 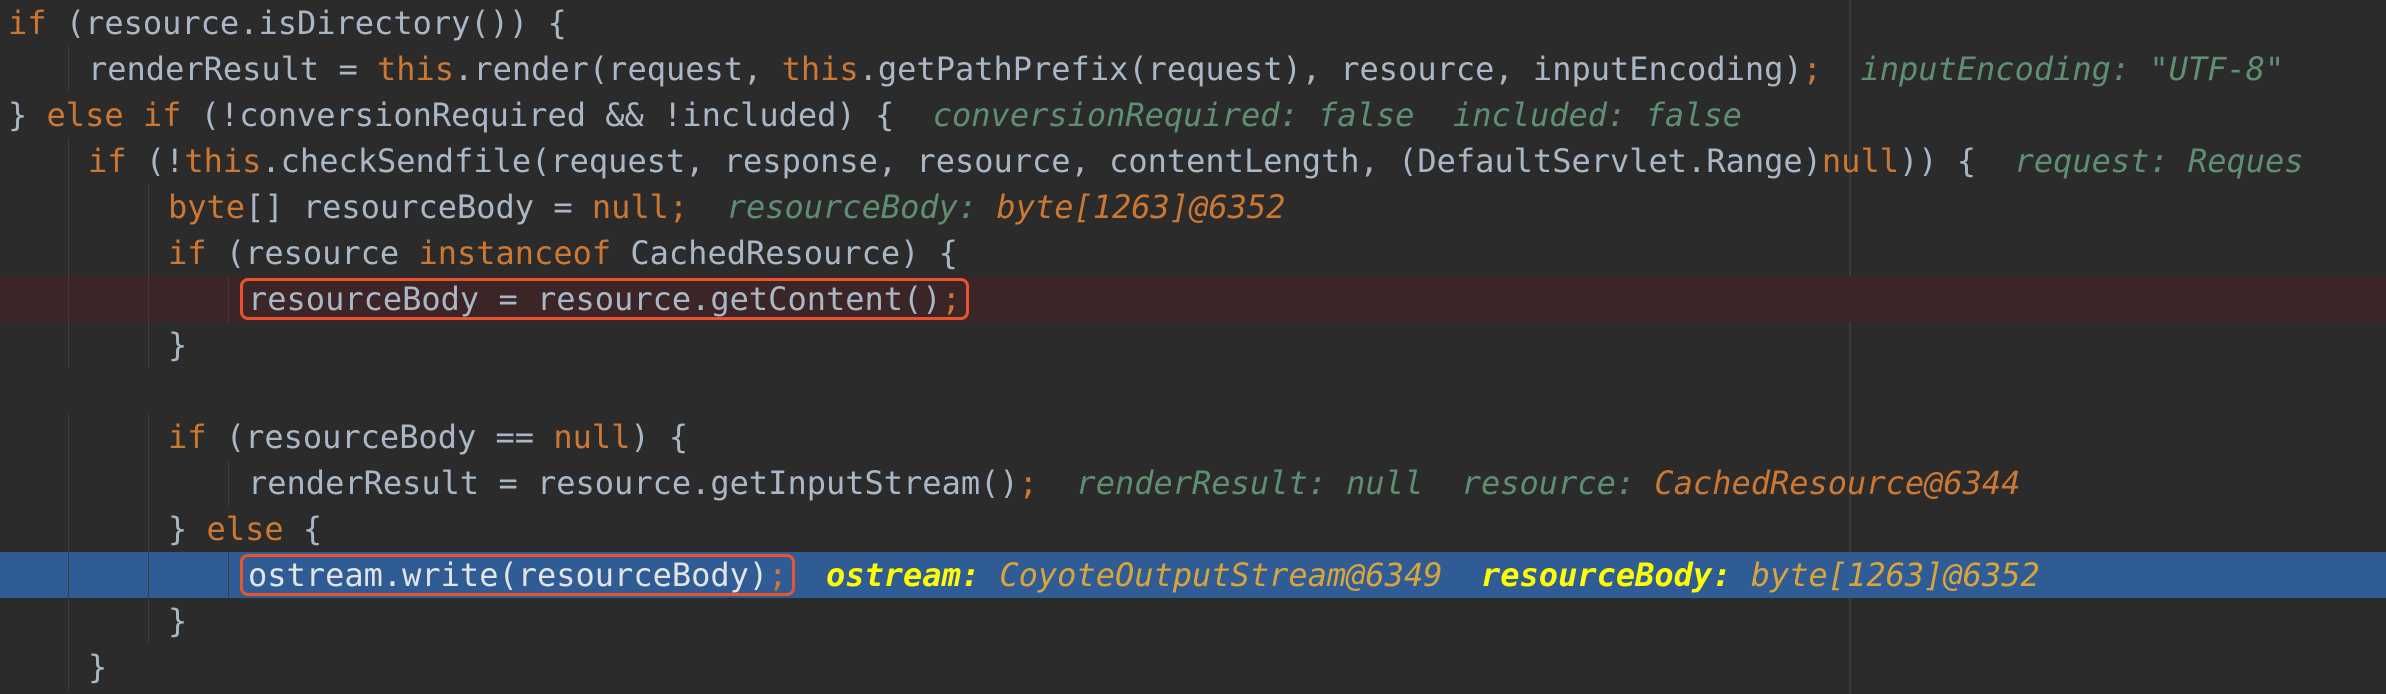 I want to click on keyword-token: else, so click(x=245, y=529).